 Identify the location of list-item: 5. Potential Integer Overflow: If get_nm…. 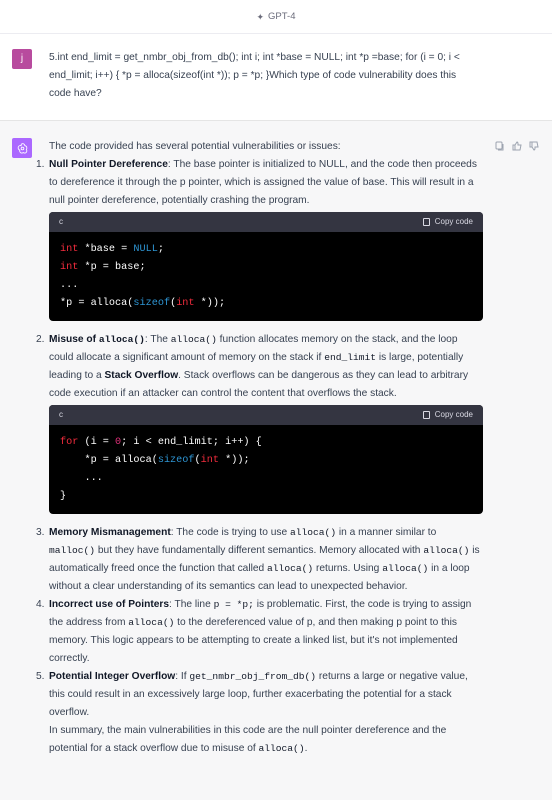
(252, 694).